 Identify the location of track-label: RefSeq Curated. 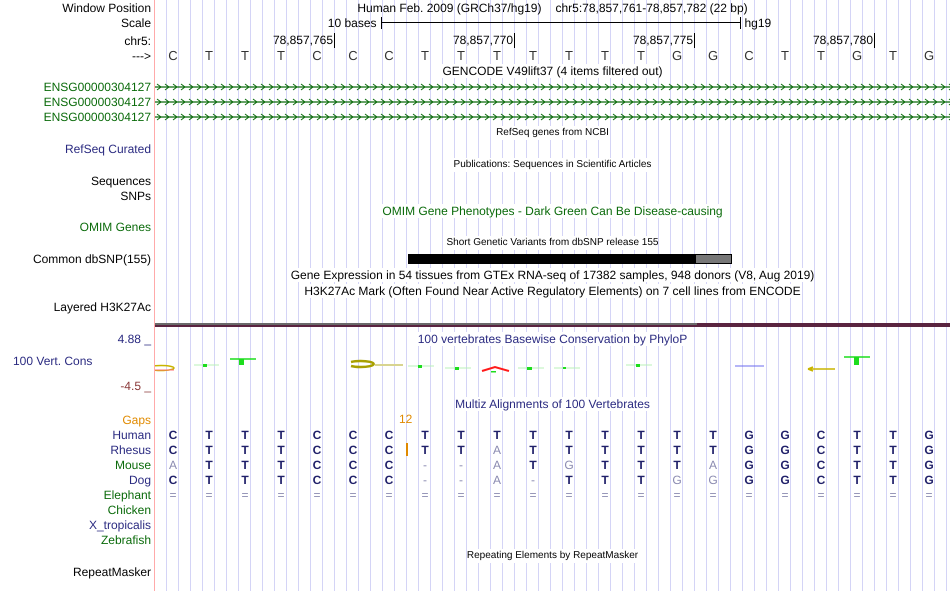
(107, 149).